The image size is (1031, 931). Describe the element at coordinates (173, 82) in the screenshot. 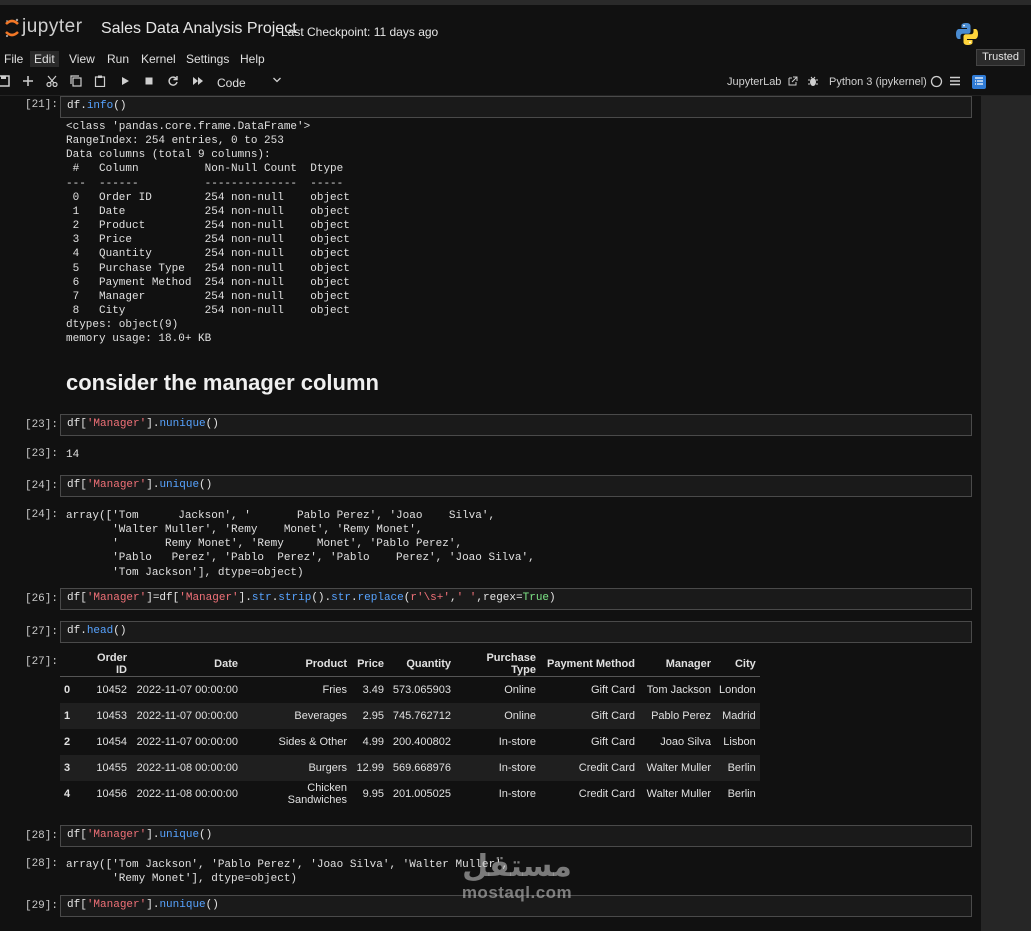

I see `restart-icon` at that location.